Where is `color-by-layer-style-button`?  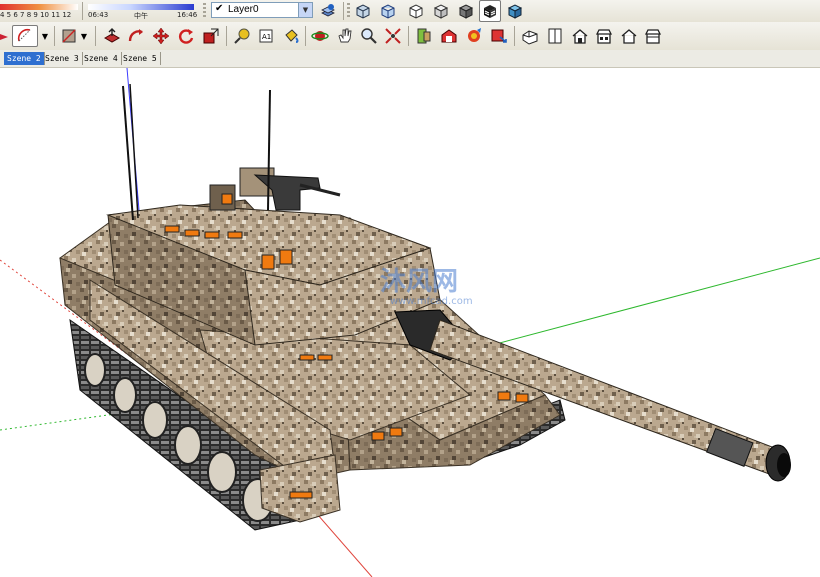
color-by-layer-style-button is located at coordinates (515, 11).